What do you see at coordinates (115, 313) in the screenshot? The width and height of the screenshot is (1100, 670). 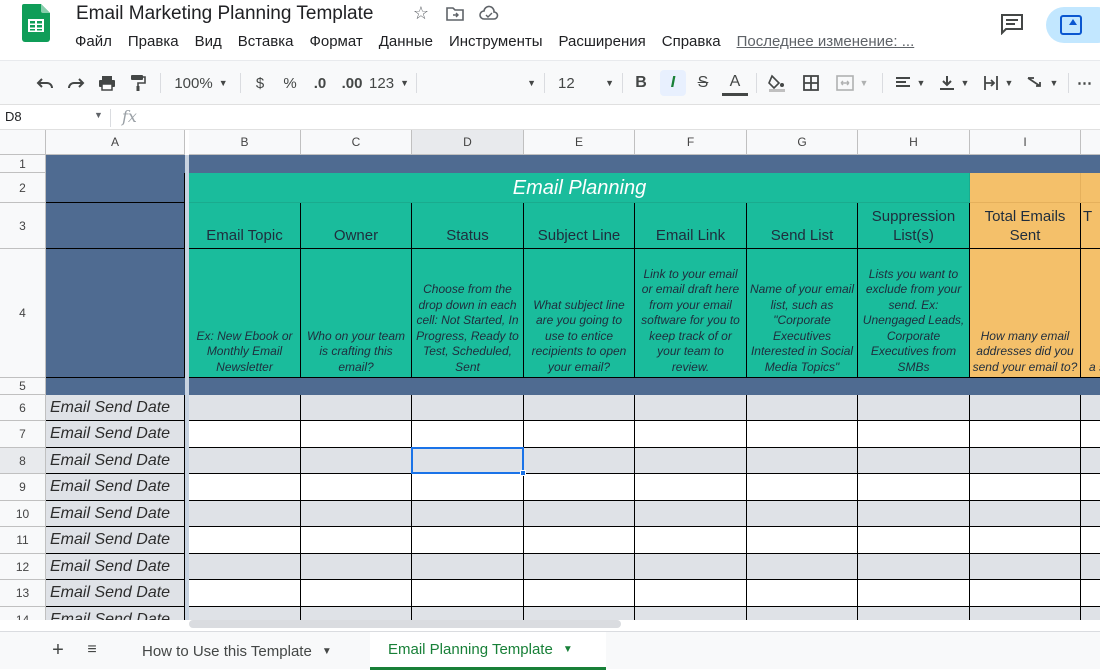 I see `cell-a4` at bounding box center [115, 313].